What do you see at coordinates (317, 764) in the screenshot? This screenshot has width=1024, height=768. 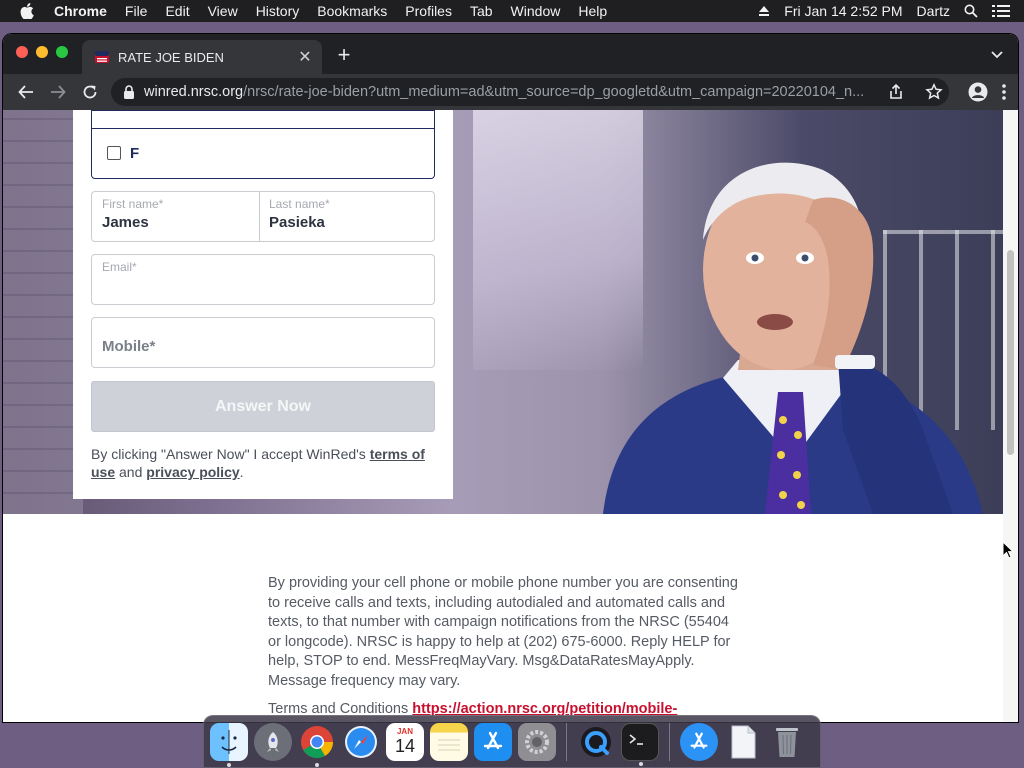 I see `chrome-running-dot` at bounding box center [317, 764].